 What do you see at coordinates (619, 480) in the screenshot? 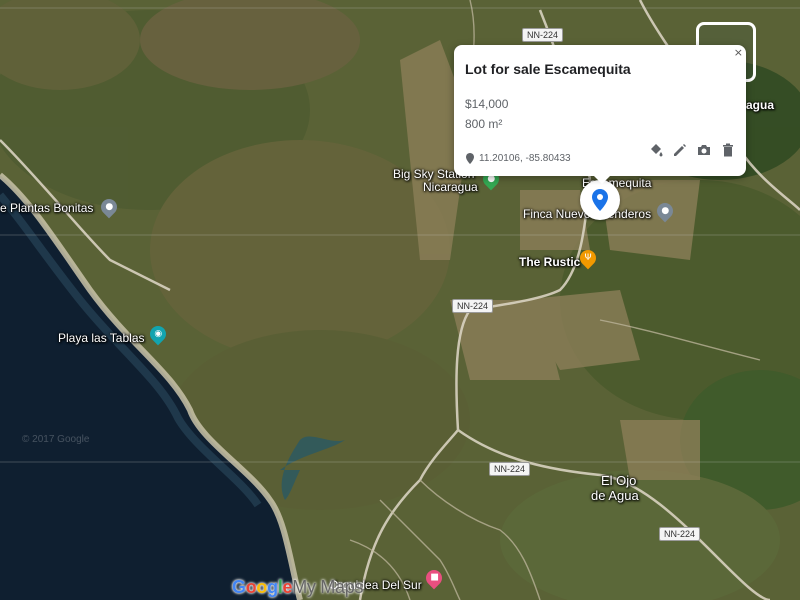
I see `place-label-ojo-1: El Ojo` at bounding box center [619, 480].